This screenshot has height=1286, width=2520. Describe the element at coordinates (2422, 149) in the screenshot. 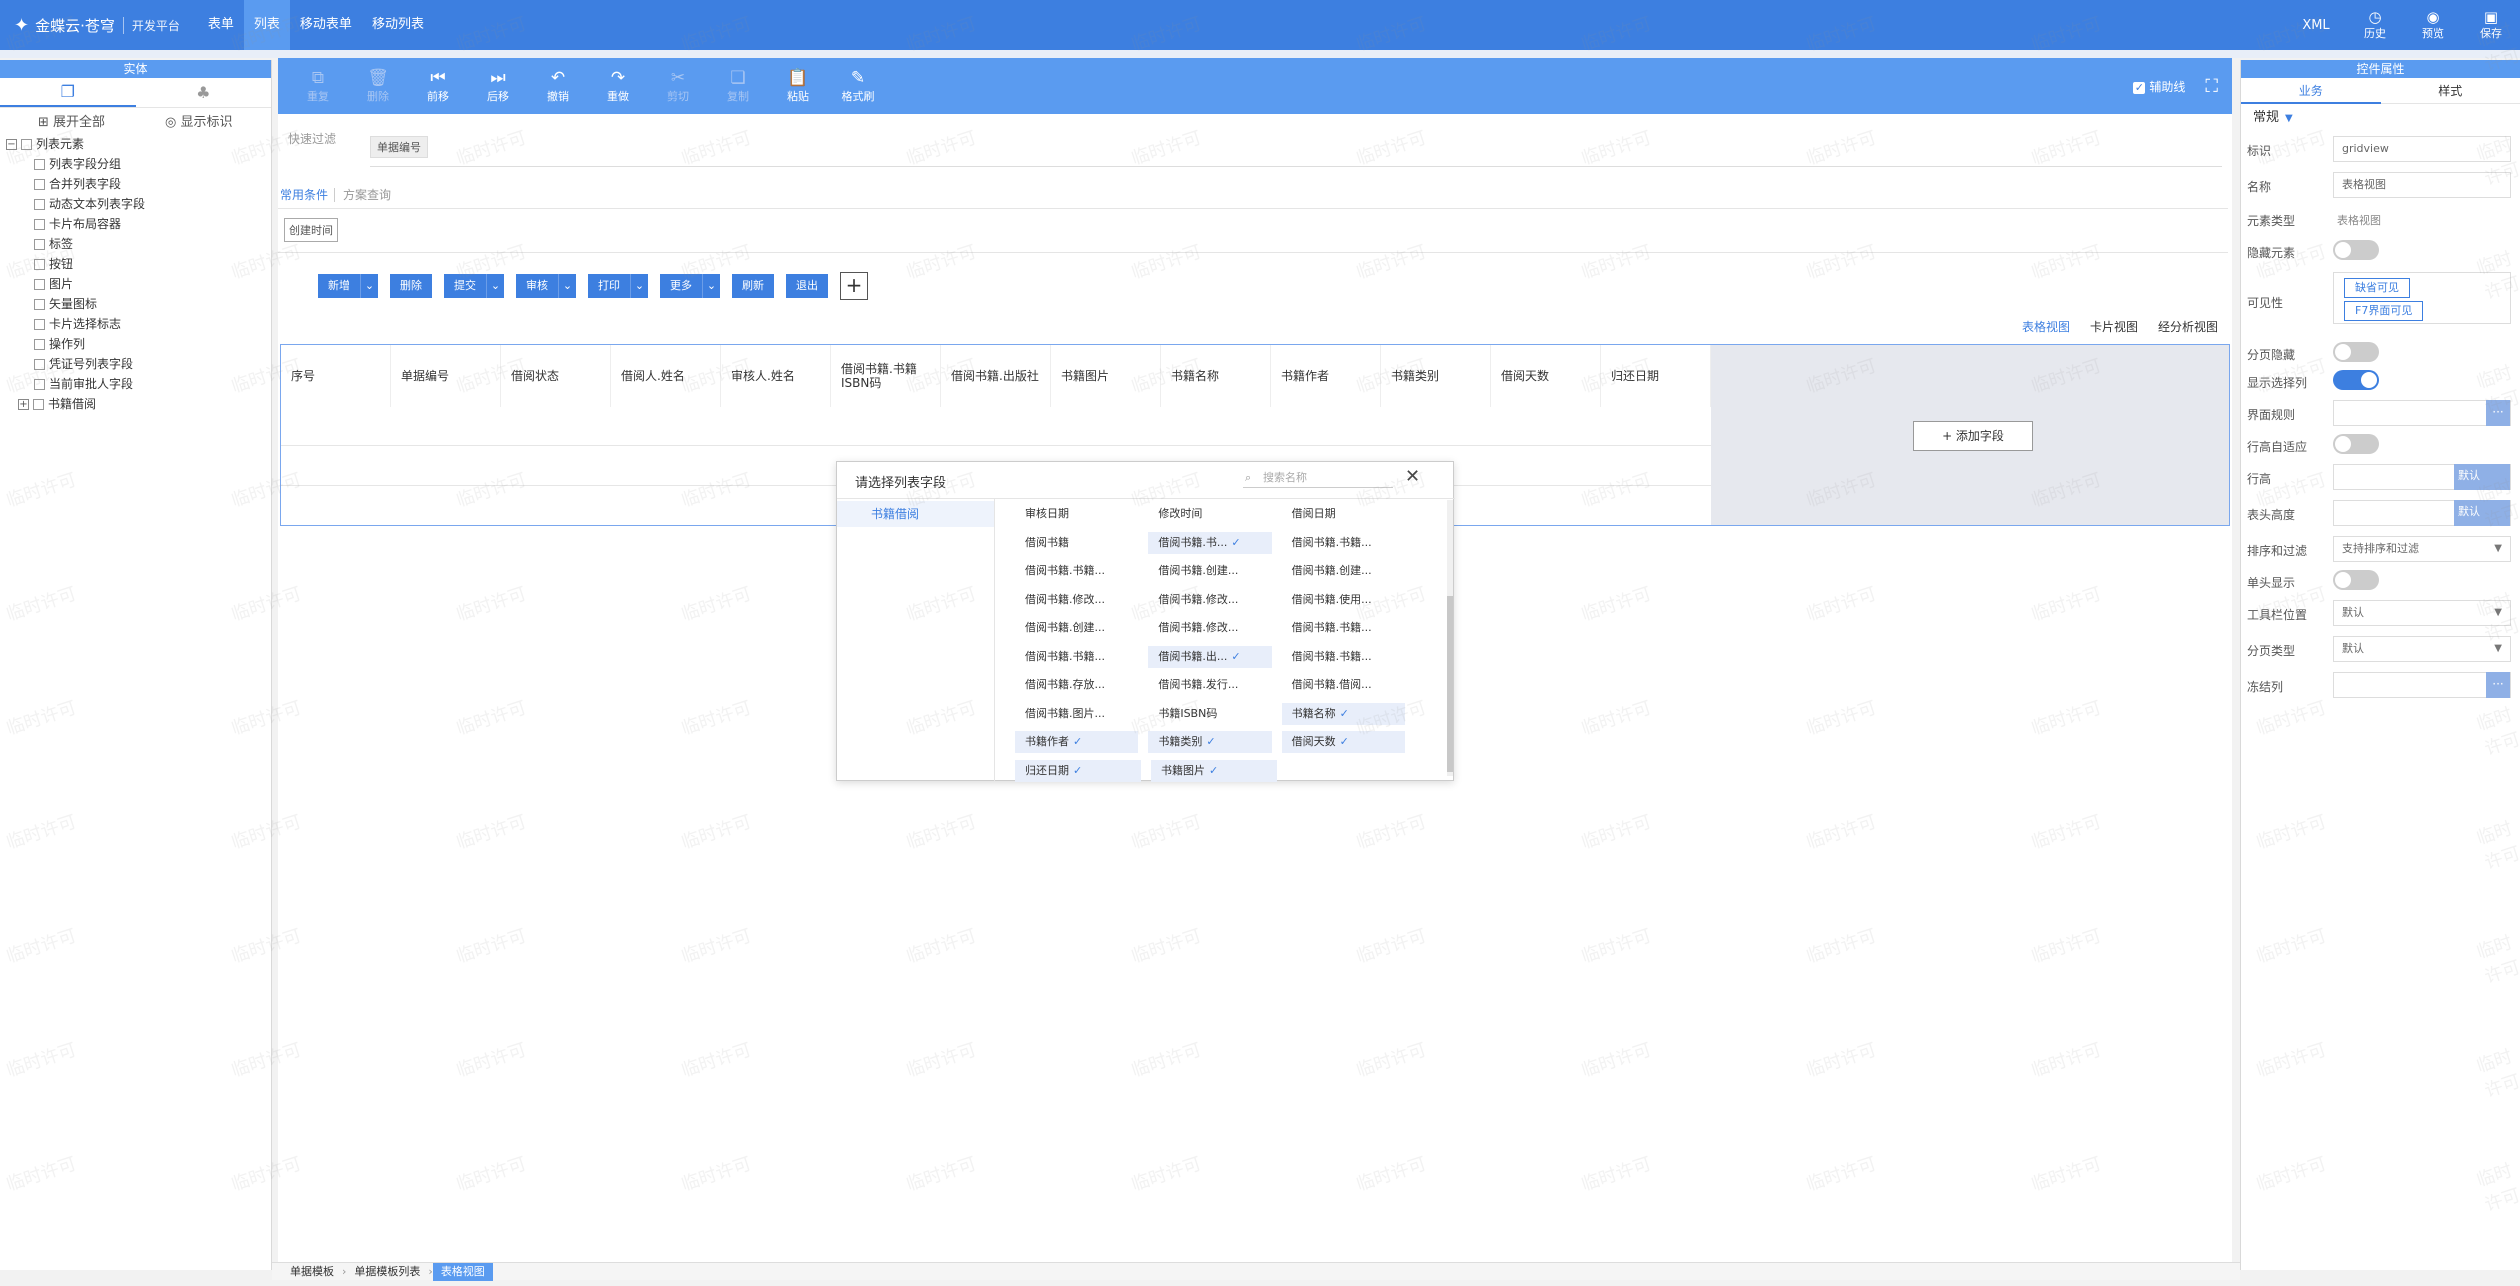

I see `prop-id-input: gridview` at that location.